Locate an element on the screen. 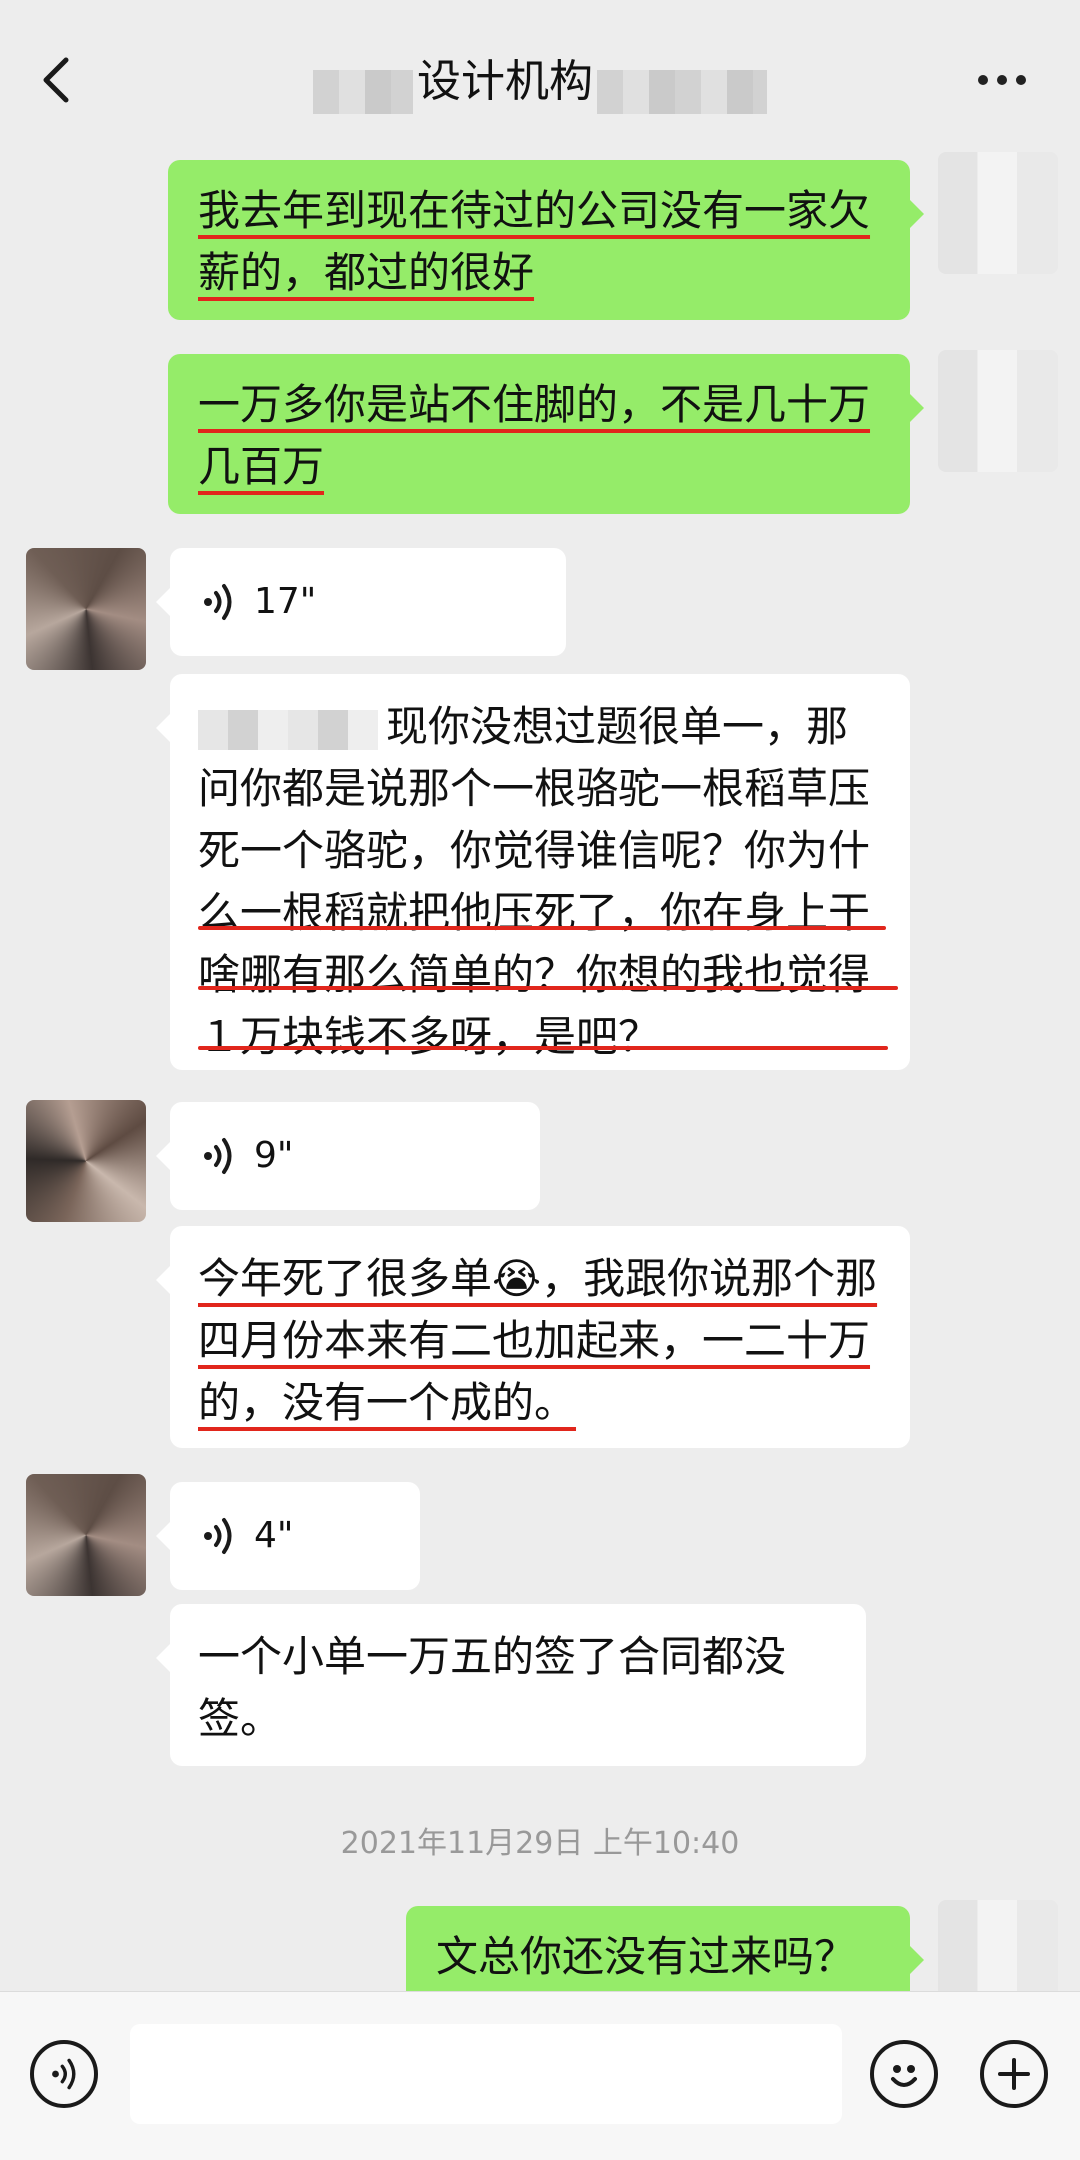 The height and width of the screenshot is (2160, 1080). message-input is located at coordinates (486, 2074).